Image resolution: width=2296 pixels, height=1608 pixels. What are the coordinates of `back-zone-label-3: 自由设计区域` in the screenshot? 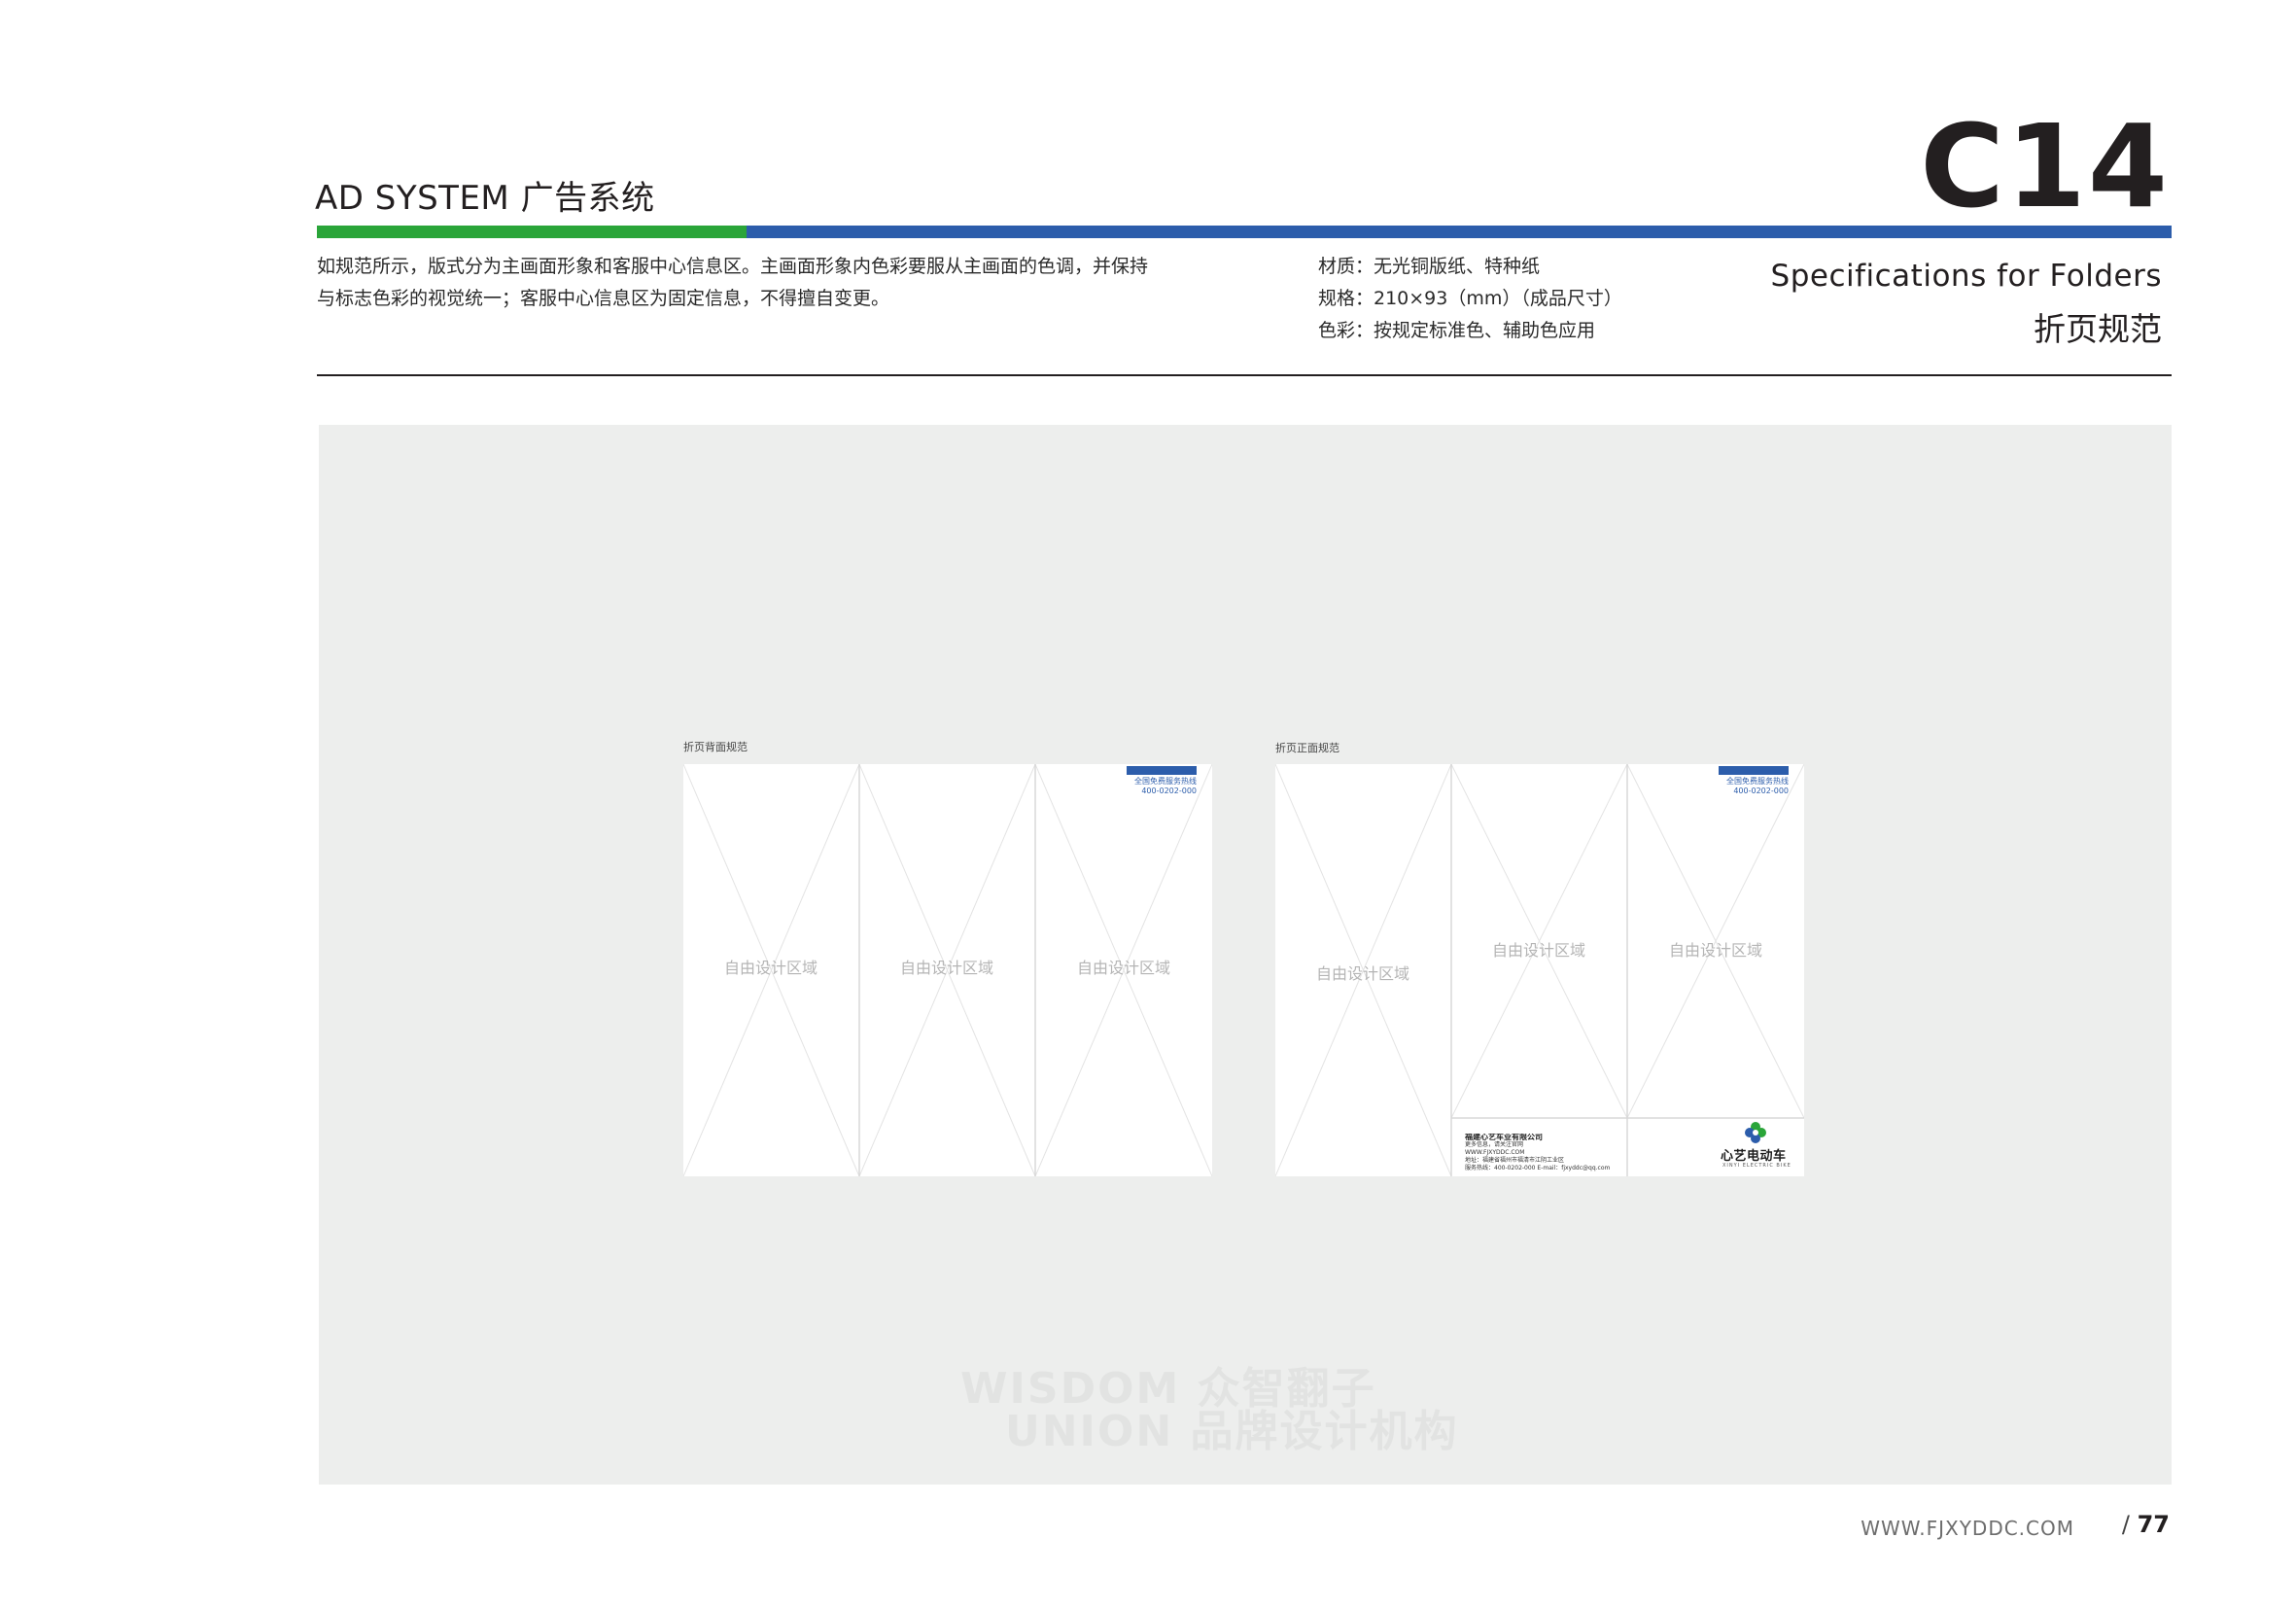 It's located at (1123, 968).